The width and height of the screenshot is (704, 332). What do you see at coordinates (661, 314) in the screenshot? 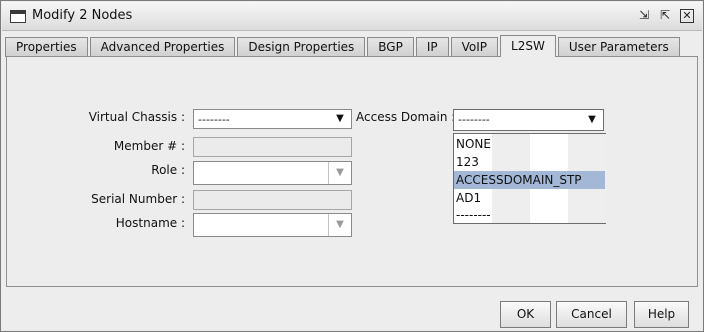
I see `help-button: Help` at bounding box center [661, 314].